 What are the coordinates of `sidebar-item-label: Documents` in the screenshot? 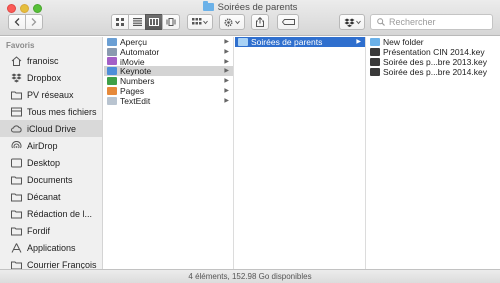 It's located at (50, 179).